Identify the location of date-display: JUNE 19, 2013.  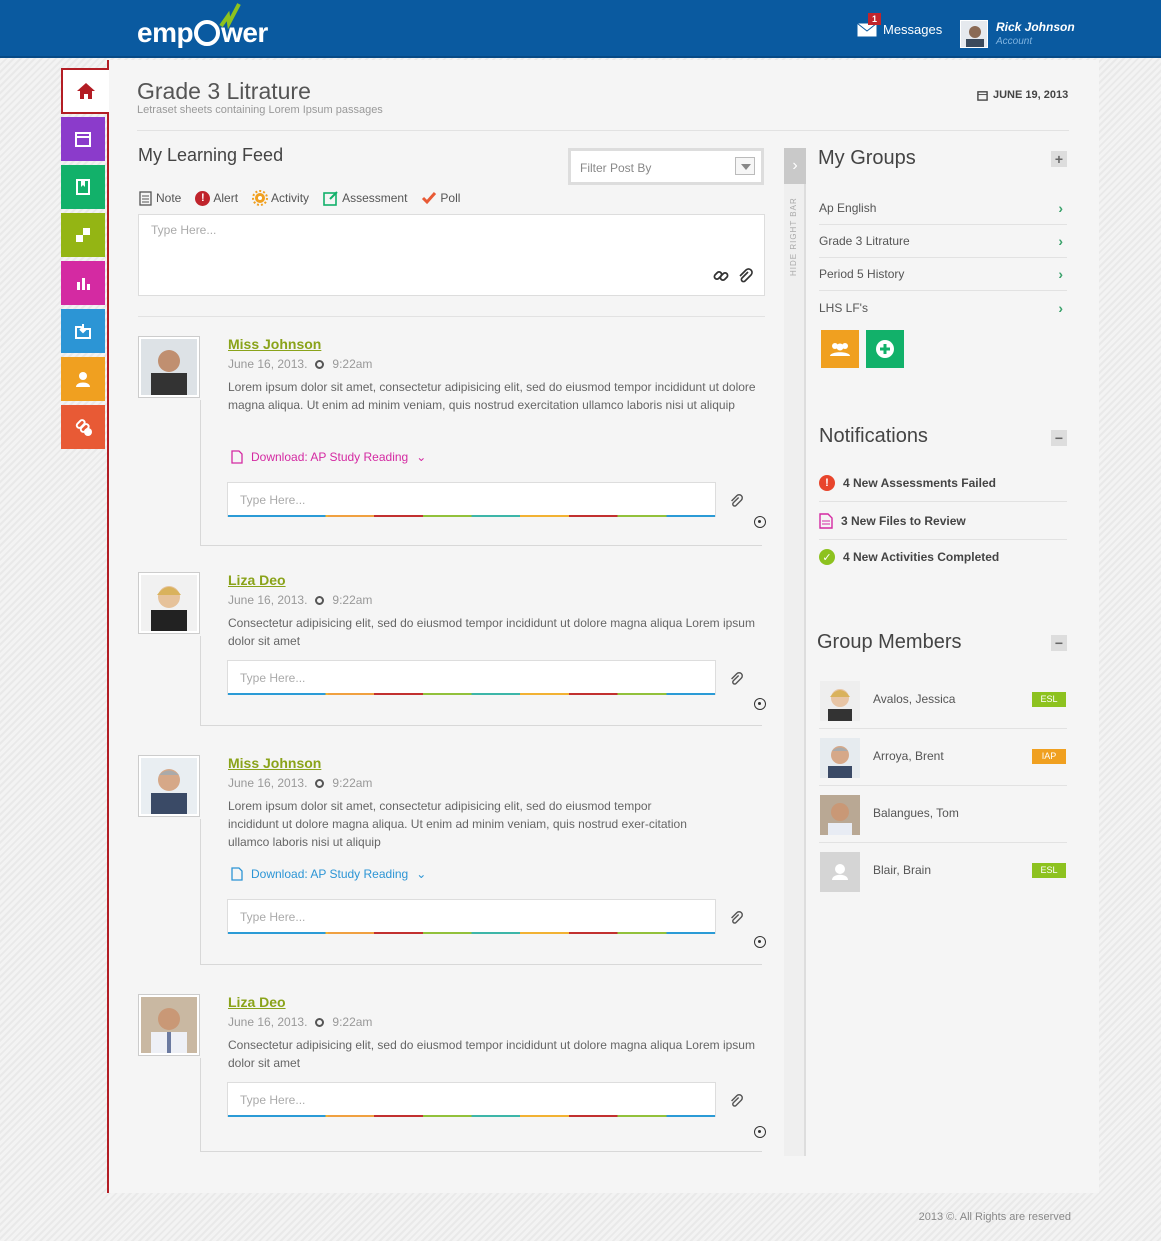
(1022, 95).